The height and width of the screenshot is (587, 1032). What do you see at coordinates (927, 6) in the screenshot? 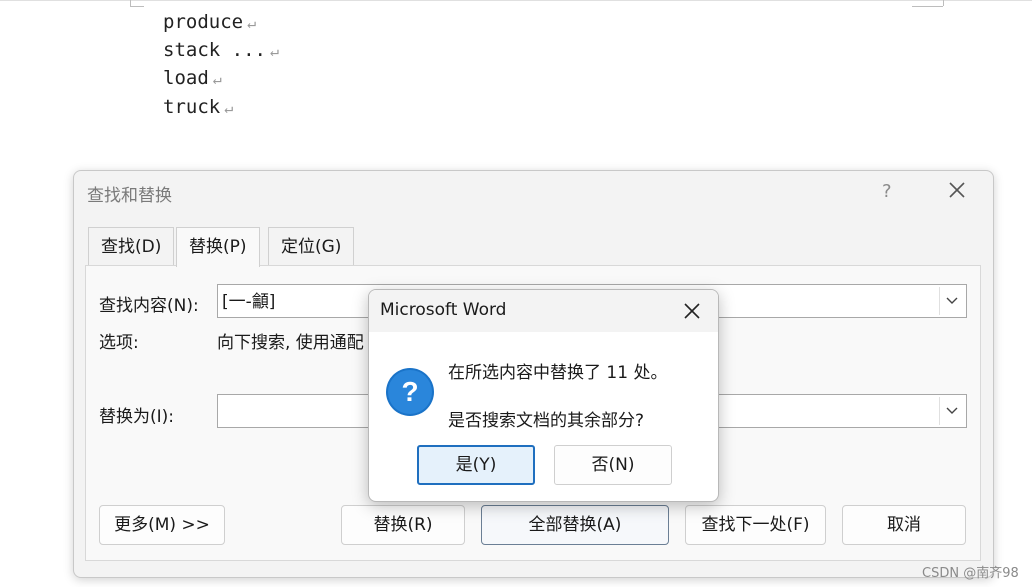
I see `page-margin-mark-right-h` at bounding box center [927, 6].